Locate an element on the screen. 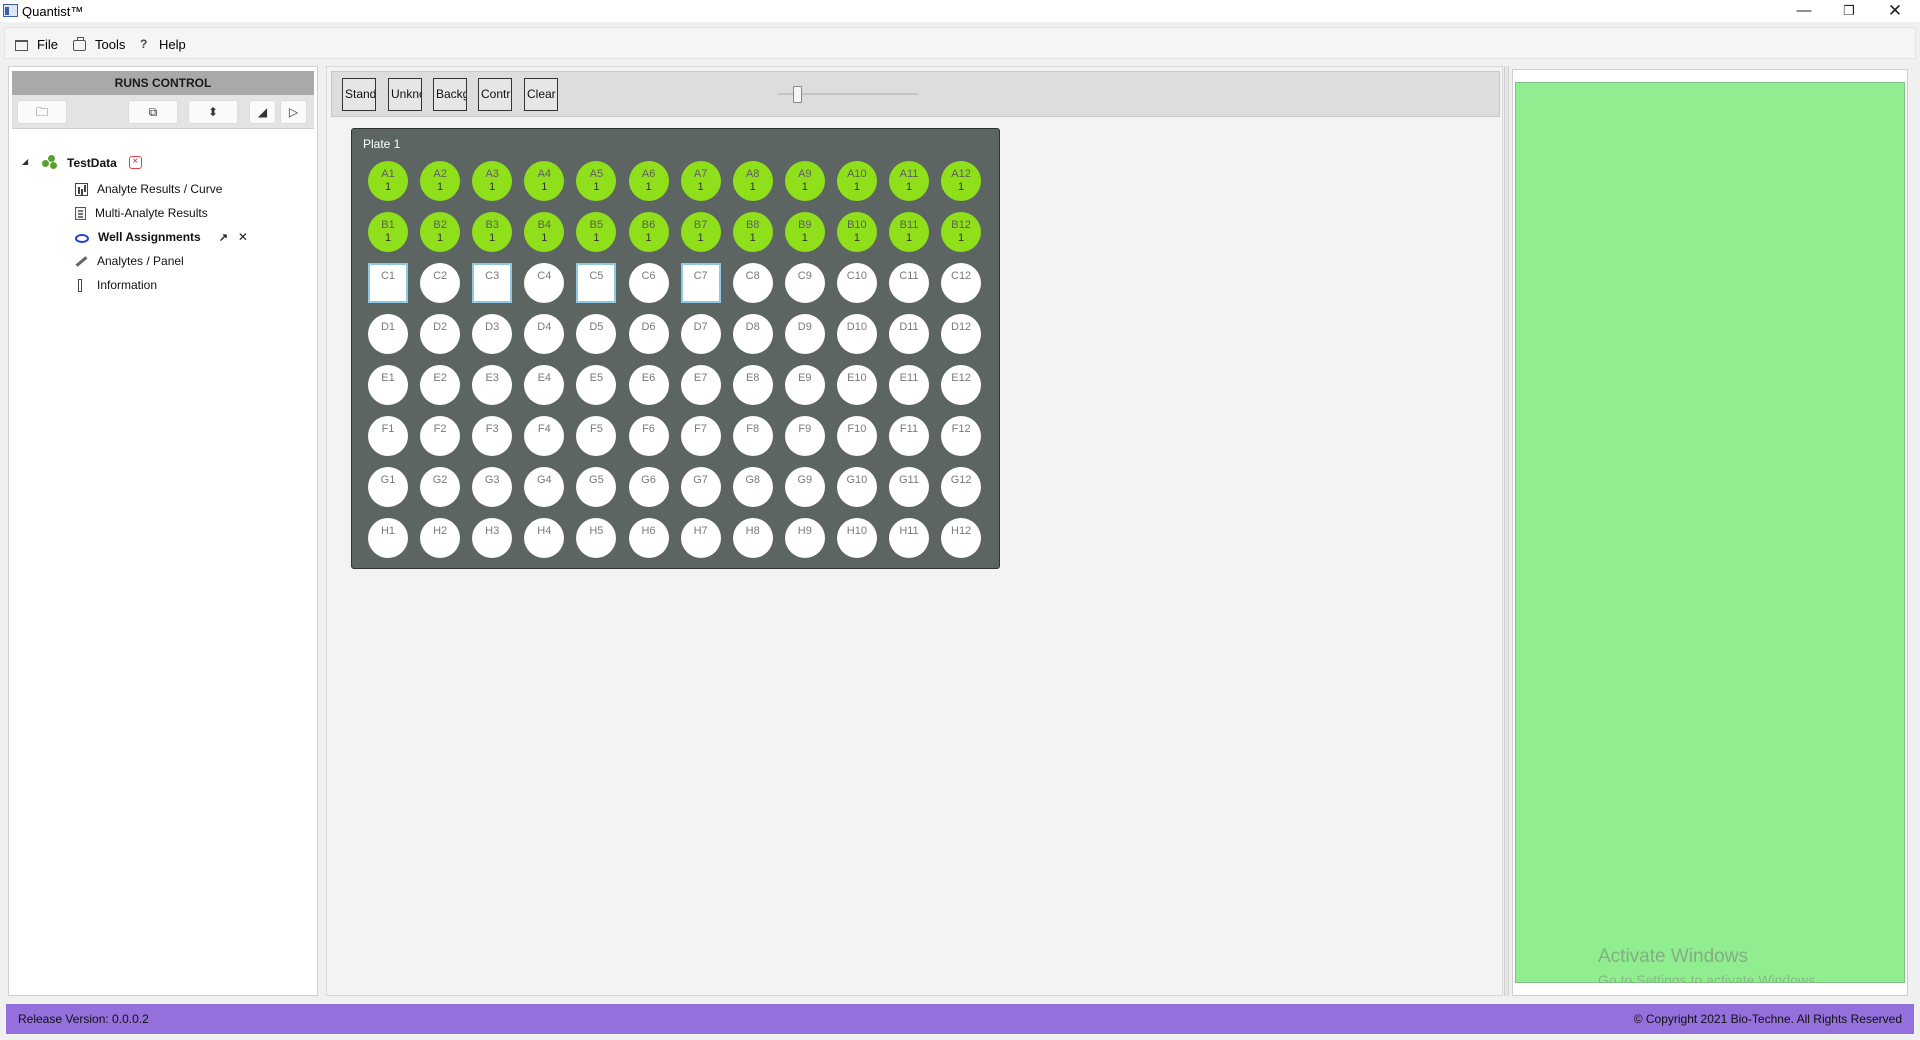  well-d2: D2 is located at coordinates (440, 334).